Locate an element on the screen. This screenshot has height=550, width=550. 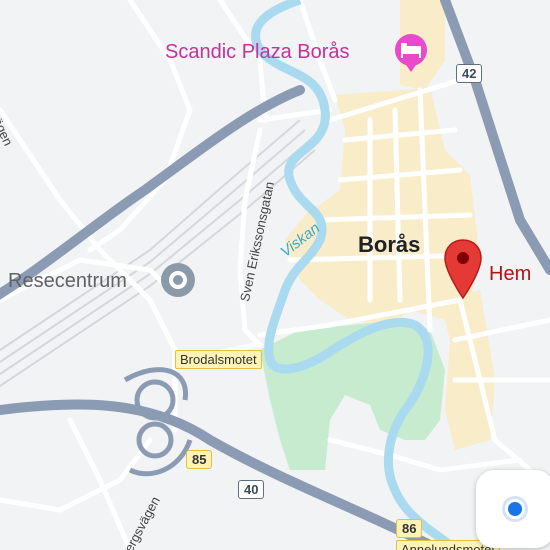
route-86-badge: 86 is located at coordinates (409, 528).